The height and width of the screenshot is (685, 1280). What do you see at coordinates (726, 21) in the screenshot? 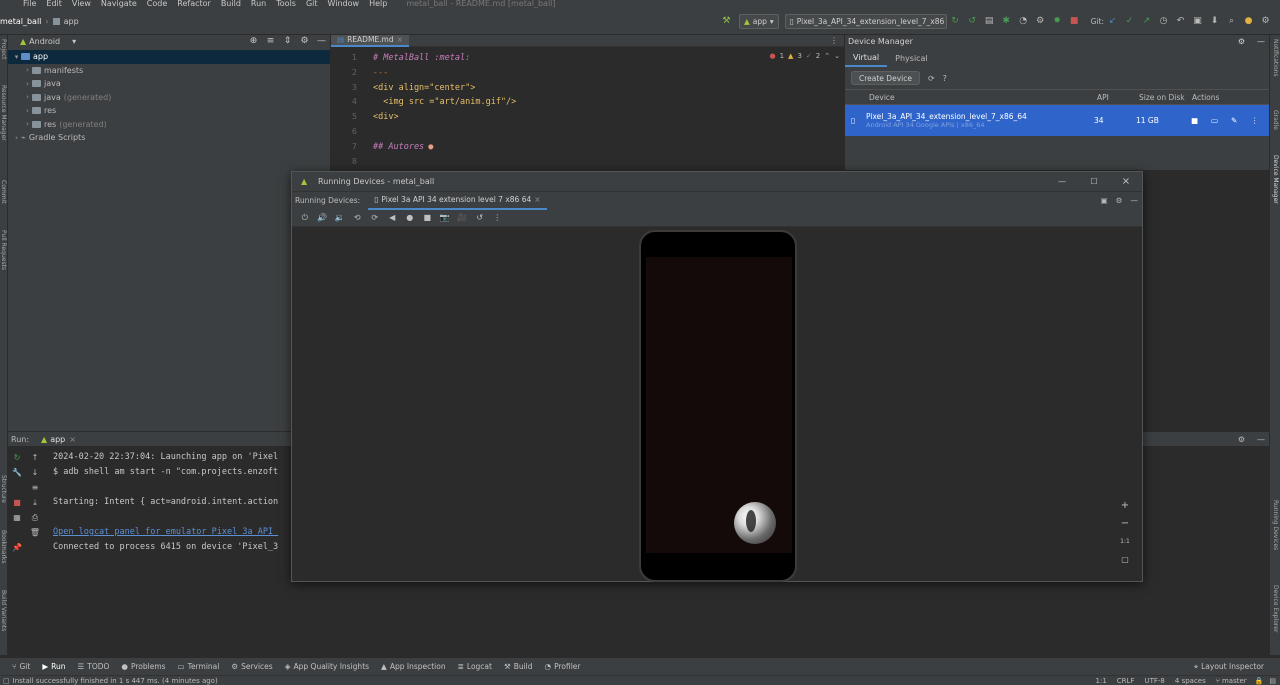
I see `hammer-icon: ⚒` at bounding box center [726, 21].